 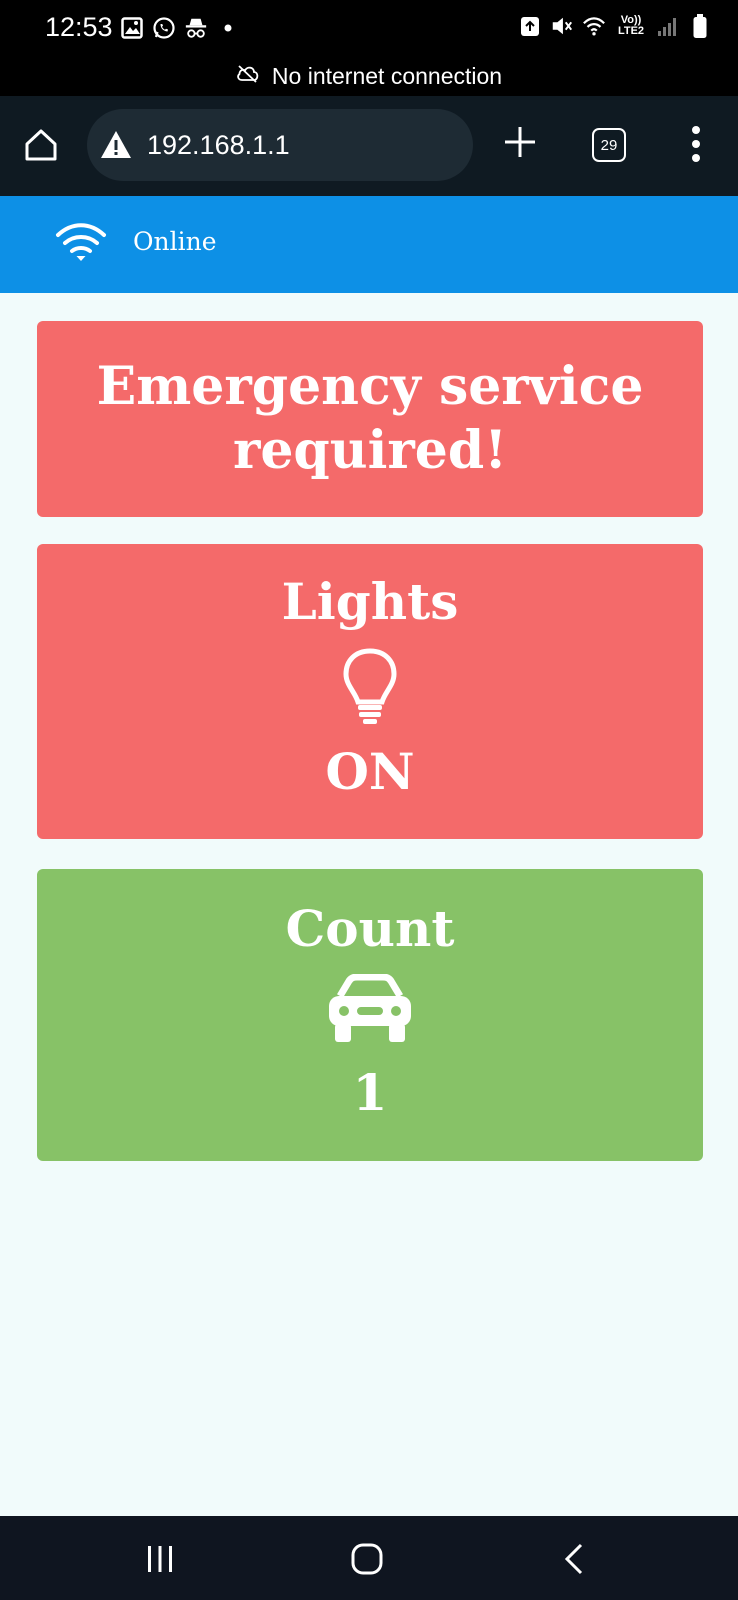 I want to click on warning-icon, so click(x=116, y=145).